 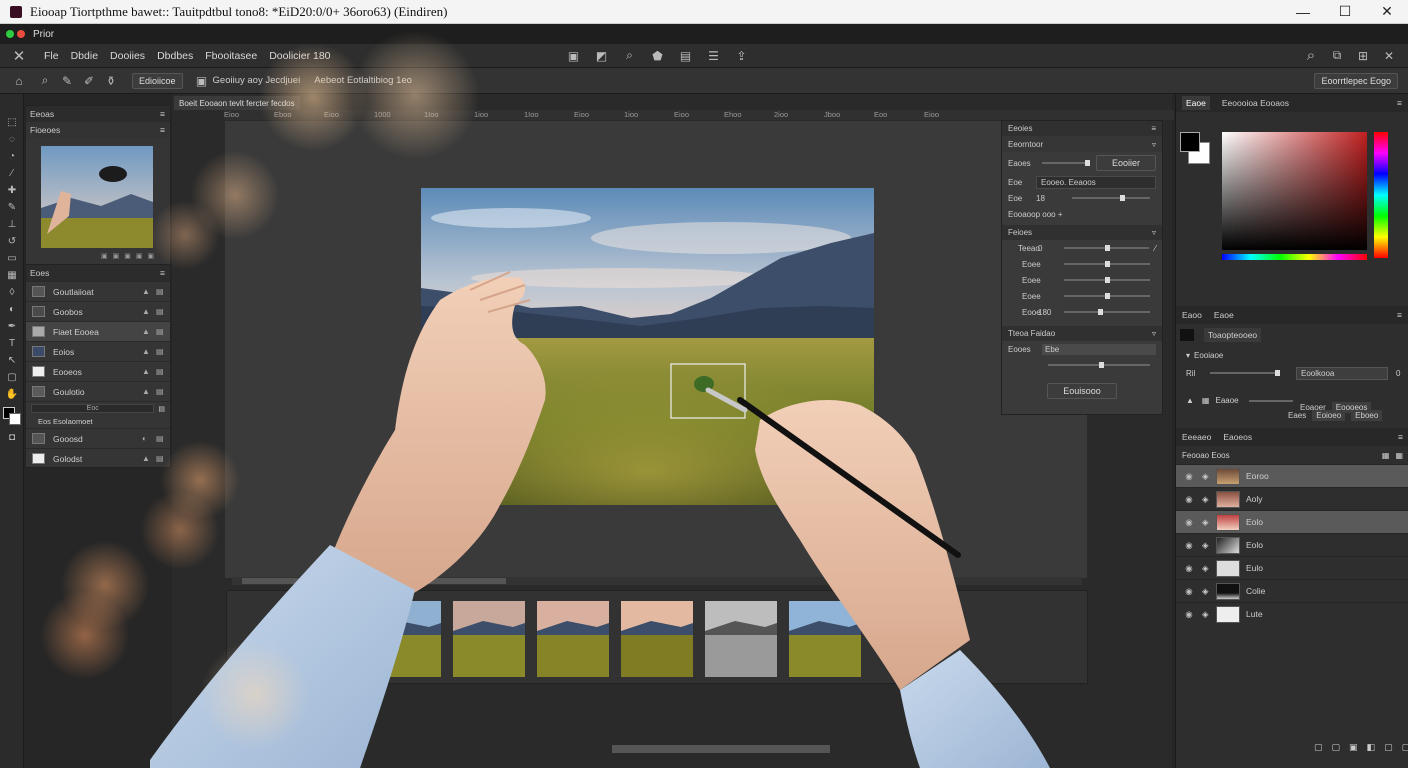 I want to click on new-group-icon: ▢, so click(x=1388, y=747).